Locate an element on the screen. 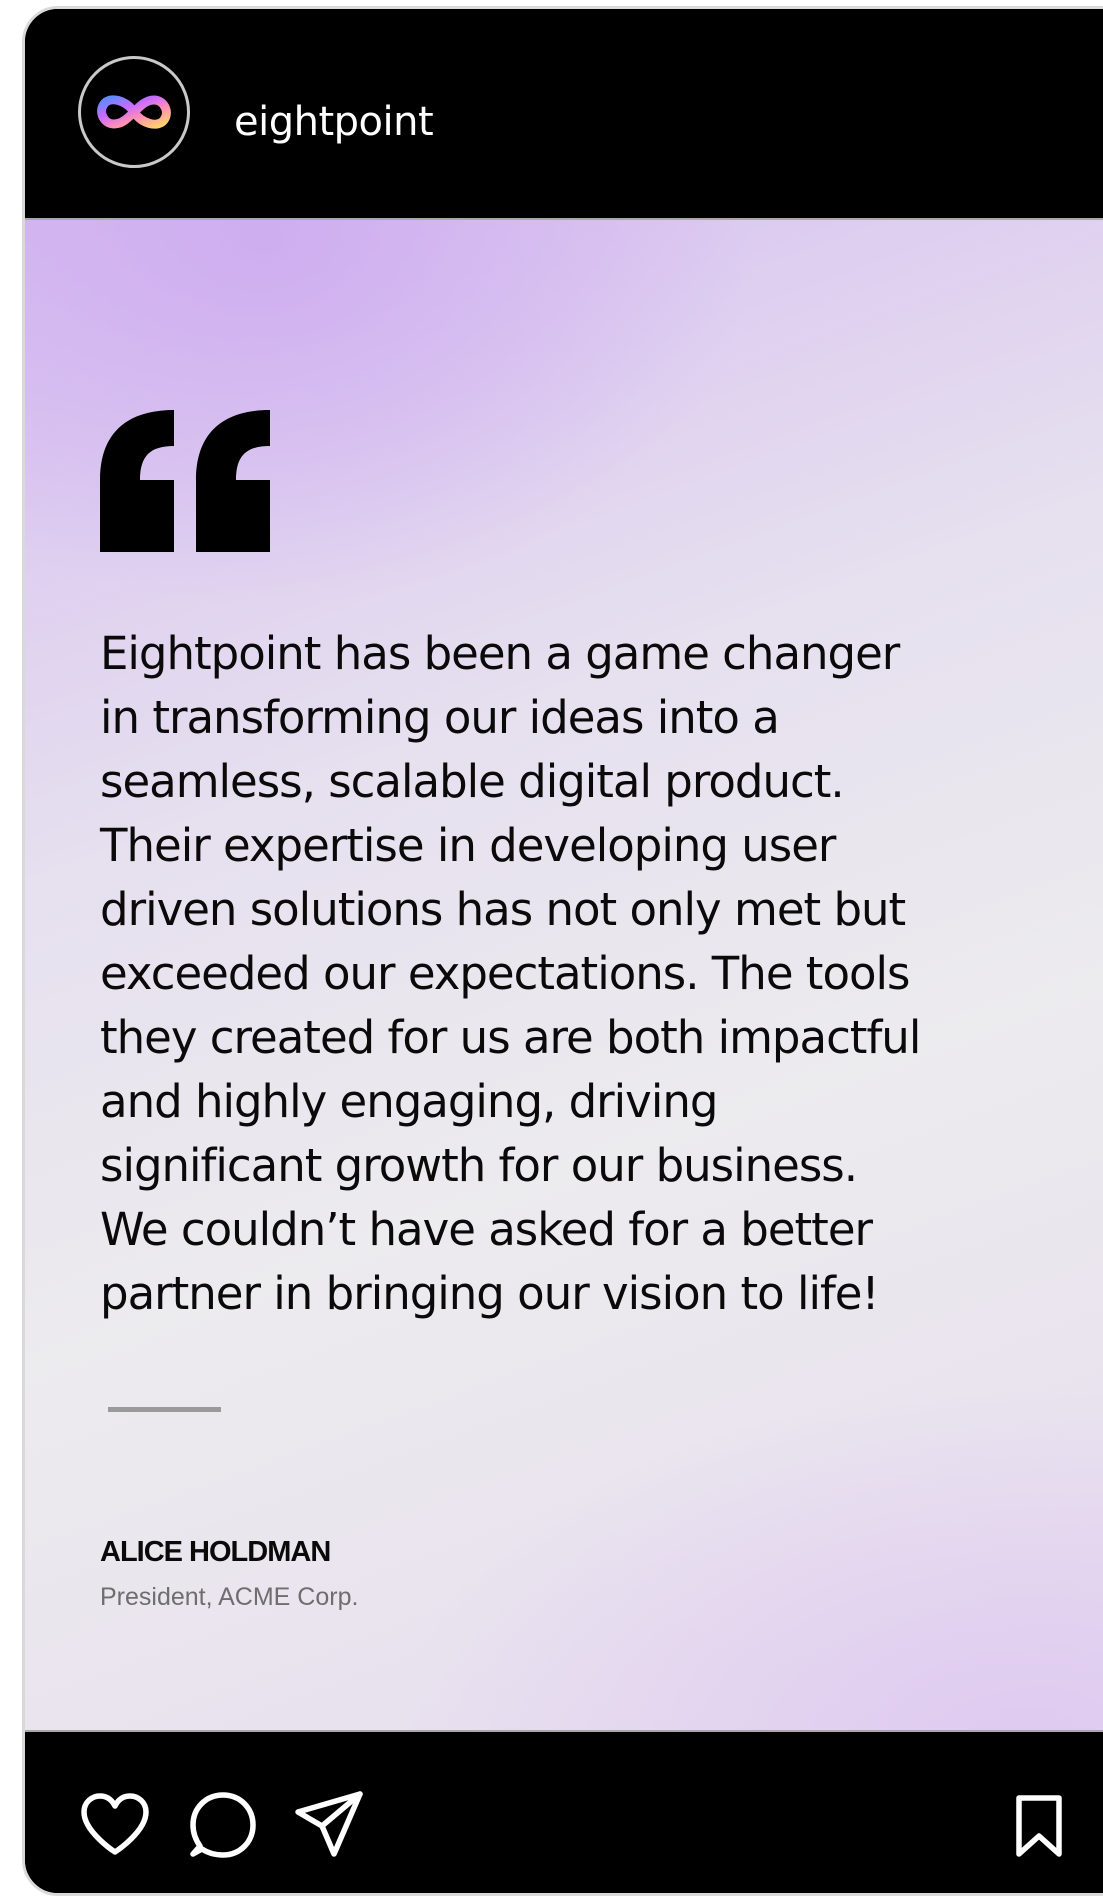 The image size is (1103, 1896). divider is located at coordinates (164, 1409).